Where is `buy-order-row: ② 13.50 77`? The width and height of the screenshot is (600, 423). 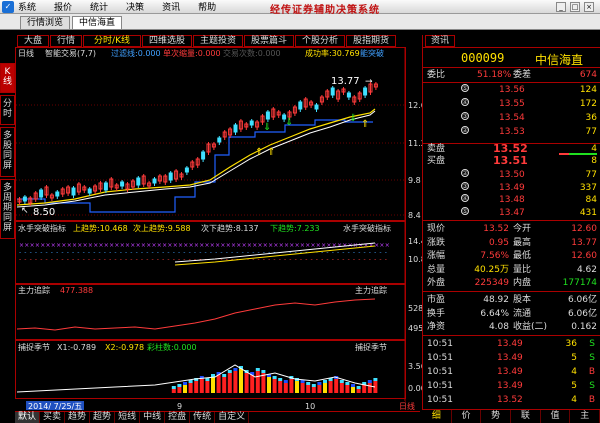
buy-order-row: ② 13.50 77 is located at coordinates (511, 175).